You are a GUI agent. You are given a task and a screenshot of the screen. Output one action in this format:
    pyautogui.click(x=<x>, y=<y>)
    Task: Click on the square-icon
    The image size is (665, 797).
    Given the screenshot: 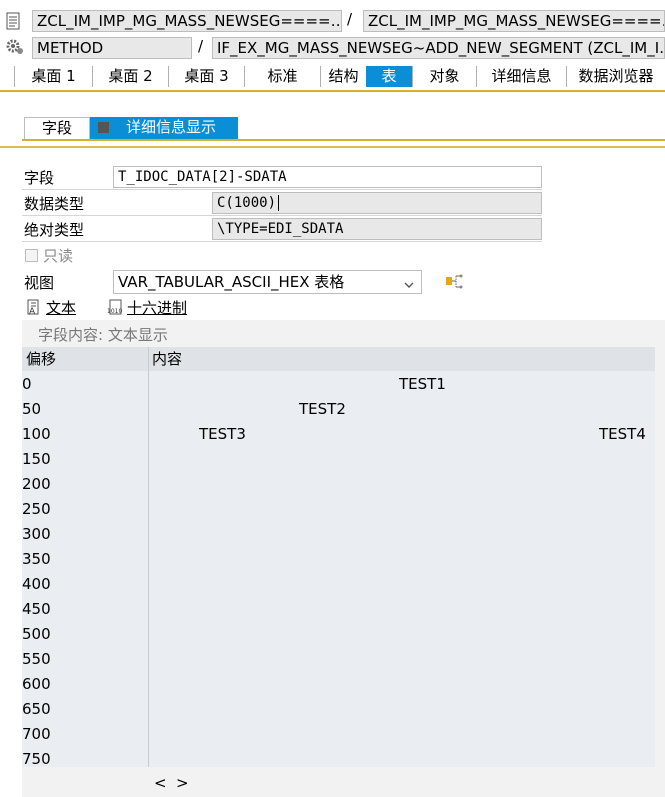 What is the action you would take?
    pyautogui.click(x=103, y=127)
    